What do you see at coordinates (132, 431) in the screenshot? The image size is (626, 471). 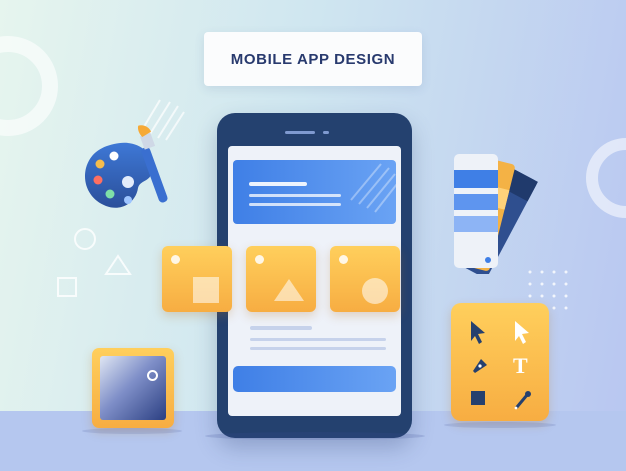 I see `picker-shadow` at bounding box center [132, 431].